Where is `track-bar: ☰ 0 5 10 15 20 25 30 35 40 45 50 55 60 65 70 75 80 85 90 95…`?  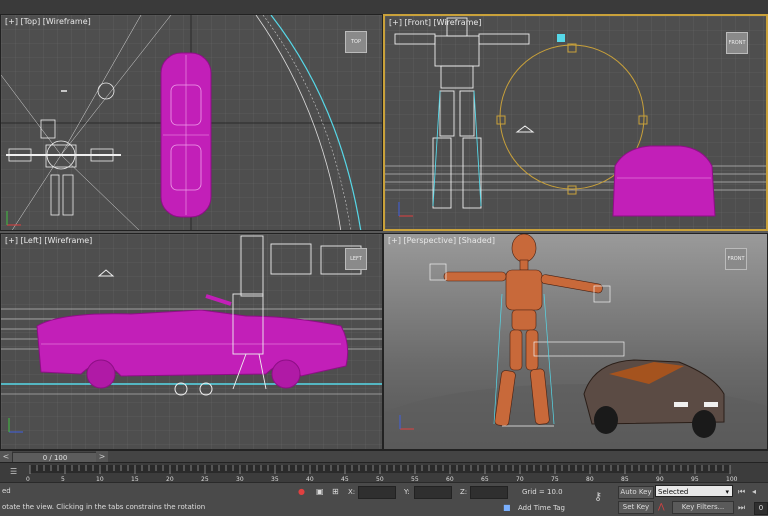
track-bar: ☰ 0 5 10 15 20 25 30 35 40 45 50 55 60 65 70 75 80 85 90 95… is located at coordinates (384, 472).